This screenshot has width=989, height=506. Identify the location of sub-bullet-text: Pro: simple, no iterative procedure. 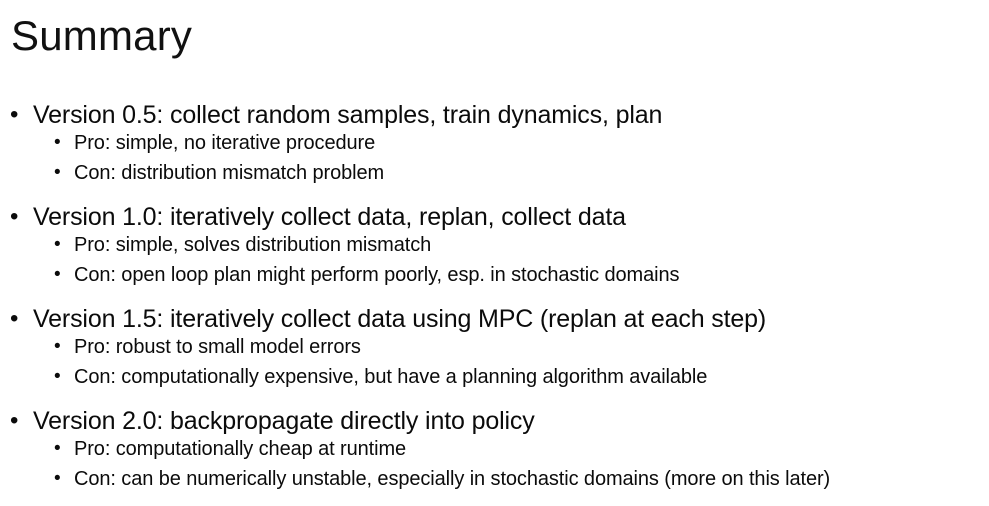
(225, 143).